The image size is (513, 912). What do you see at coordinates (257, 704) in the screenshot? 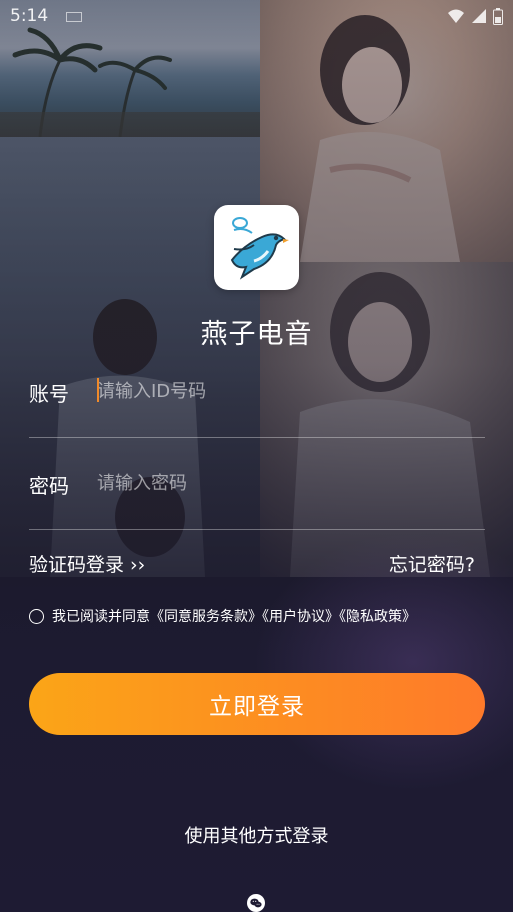
I see `login-button: 立即登录` at bounding box center [257, 704].